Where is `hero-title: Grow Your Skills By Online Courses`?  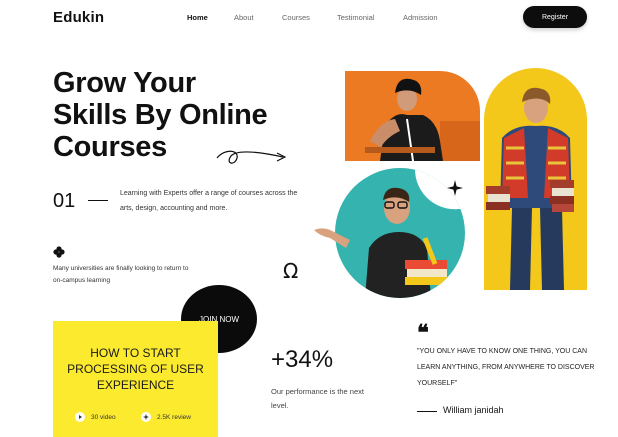
hero-title: Grow Your Skills By Online Courses is located at coordinates (198, 115).